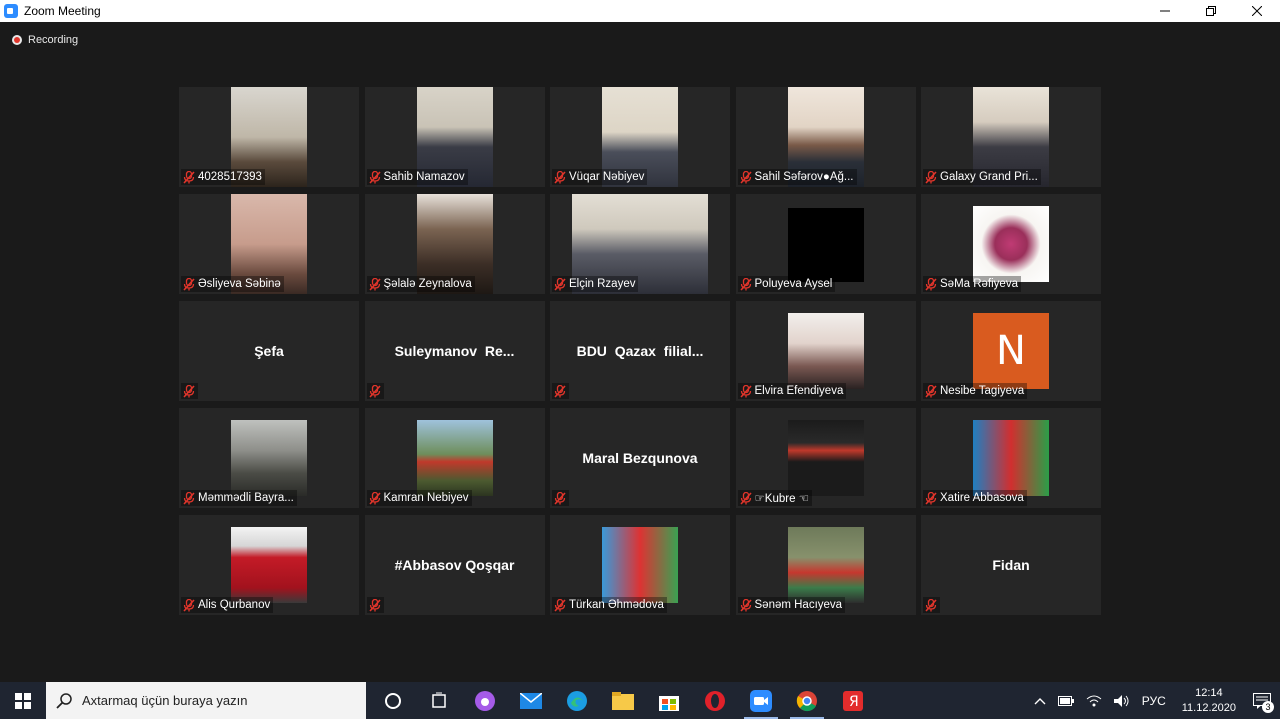 The height and width of the screenshot is (719, 1280). Describe the element at coordinates (1011, 458) in the screenshot. I see `participant-tile: Xatire Abbasova` at that location.